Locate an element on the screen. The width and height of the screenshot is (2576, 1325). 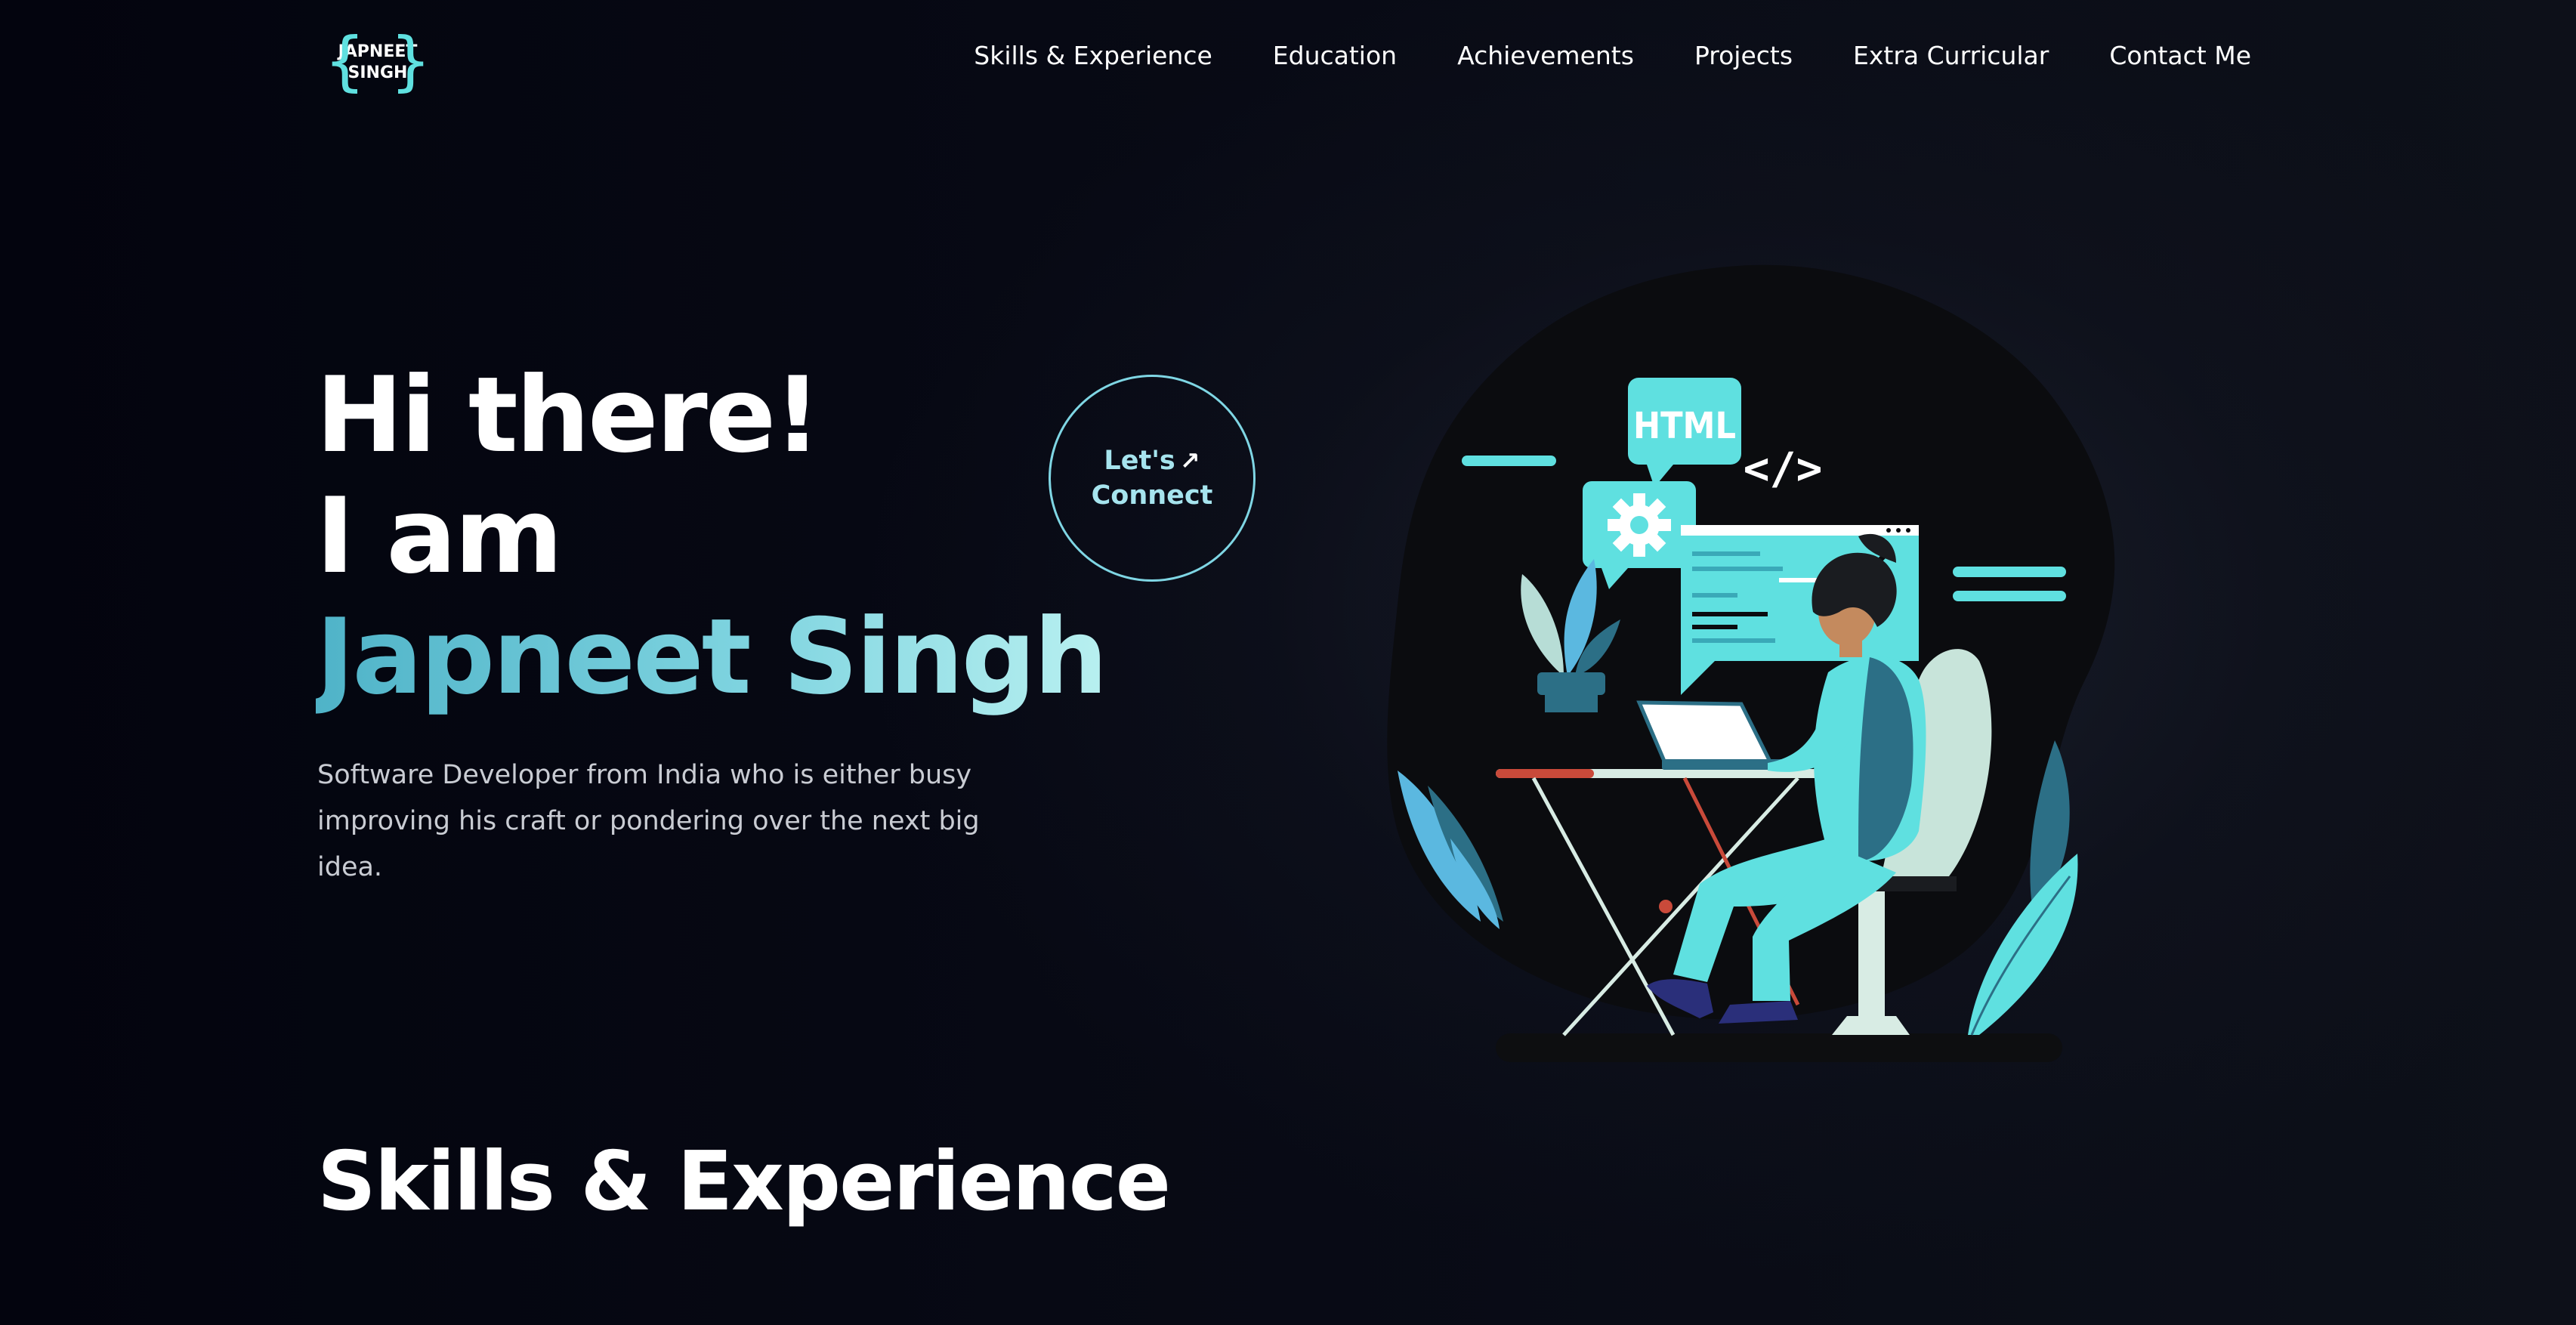
html-label: HTML is located at coordinates (1684, 426).